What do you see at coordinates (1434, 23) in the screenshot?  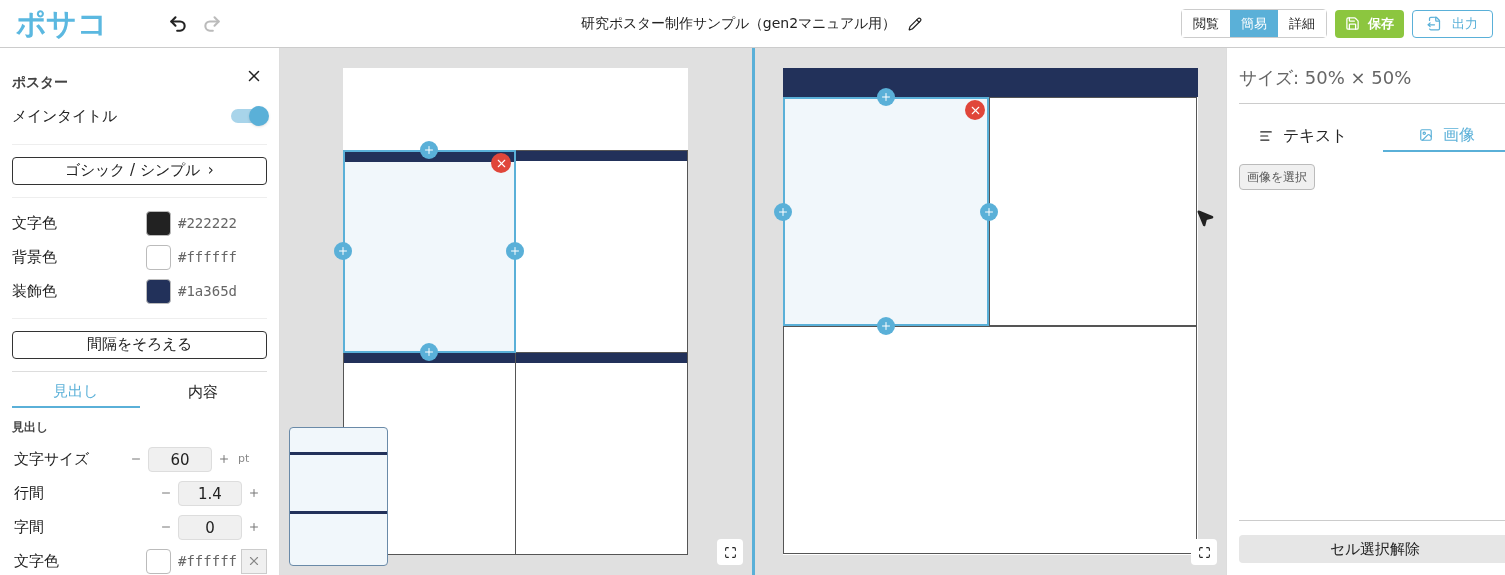 I see `file-icon` at bounding box center [1434, 23].